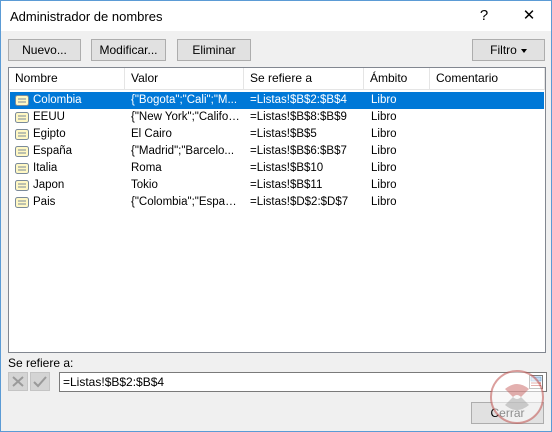  I want to click on close-button-label: Cerrar, so click(507, 413).